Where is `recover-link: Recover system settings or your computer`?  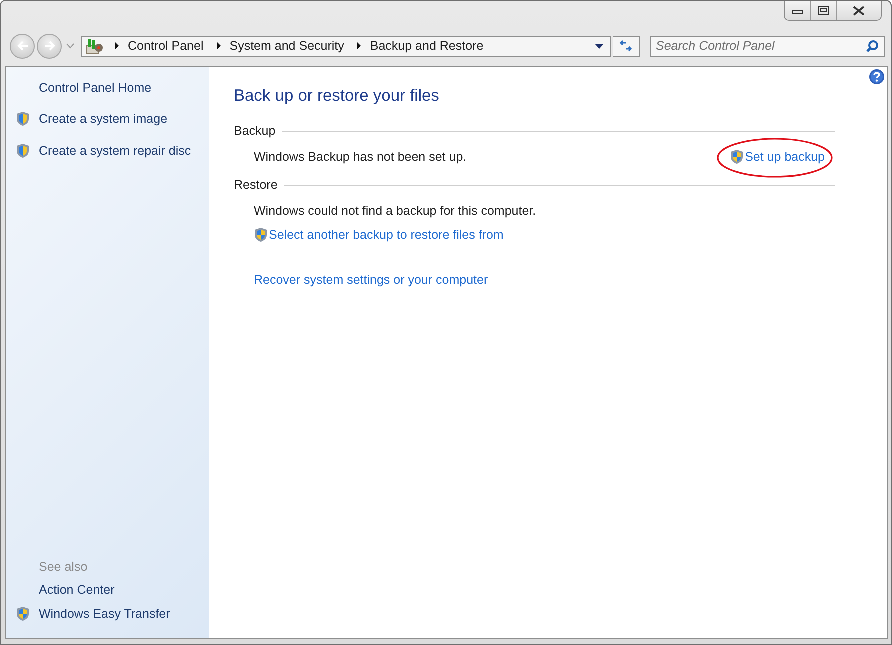
recover-link: Recover system settings or your computer is located at coordinates (371, 280).